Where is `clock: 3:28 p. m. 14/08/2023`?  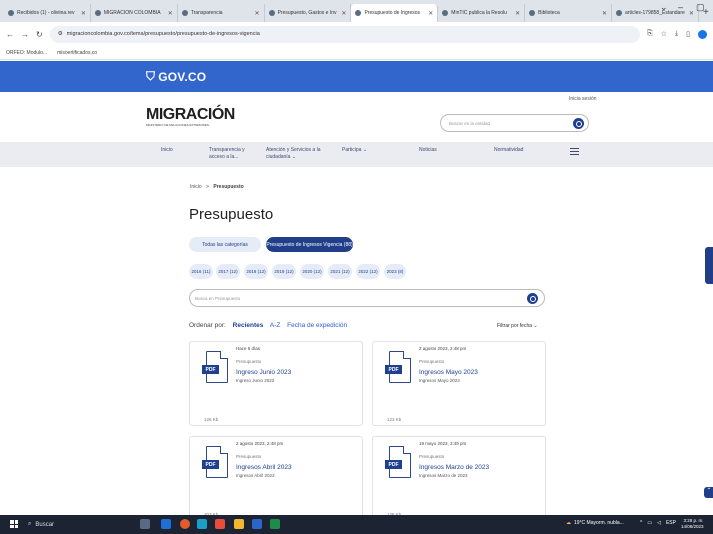 clock: 3:28 p. m. 14/08/2023 is located at coordinates (692, 524).